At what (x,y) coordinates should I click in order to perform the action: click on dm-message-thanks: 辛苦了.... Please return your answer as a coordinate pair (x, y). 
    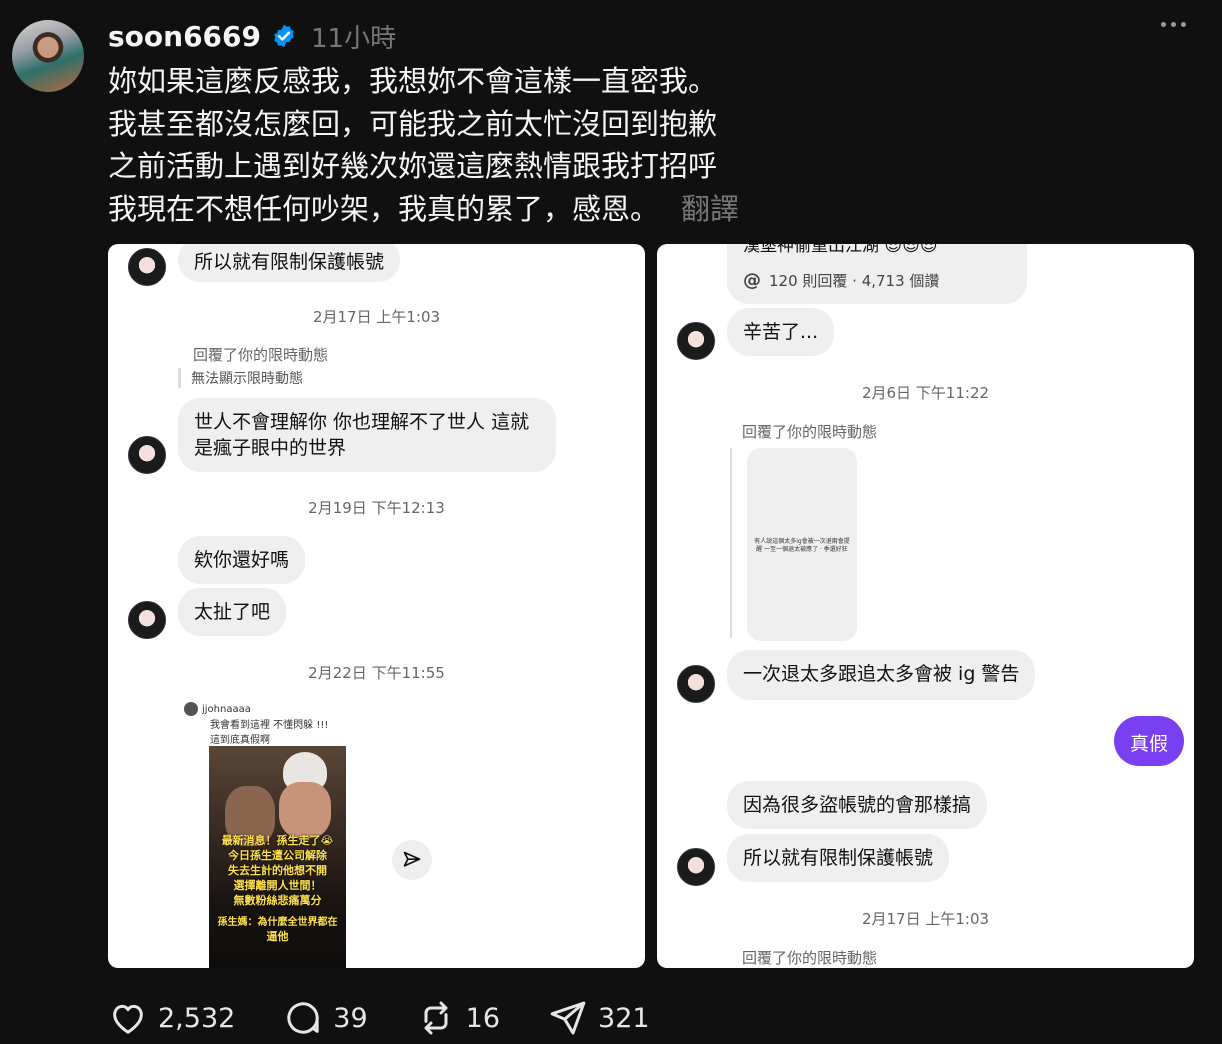
    Looking at the image, I should click on (781, 332).